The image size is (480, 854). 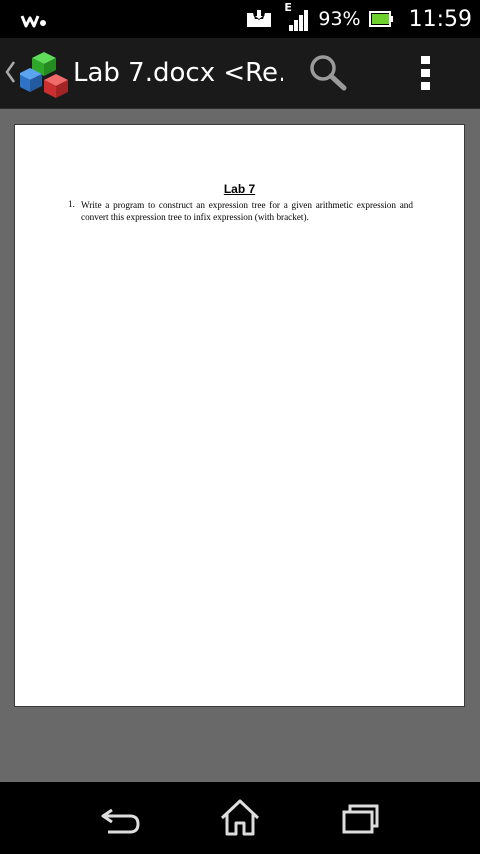 I want to click on signal-indicator: E, so click(x=298, y=17).